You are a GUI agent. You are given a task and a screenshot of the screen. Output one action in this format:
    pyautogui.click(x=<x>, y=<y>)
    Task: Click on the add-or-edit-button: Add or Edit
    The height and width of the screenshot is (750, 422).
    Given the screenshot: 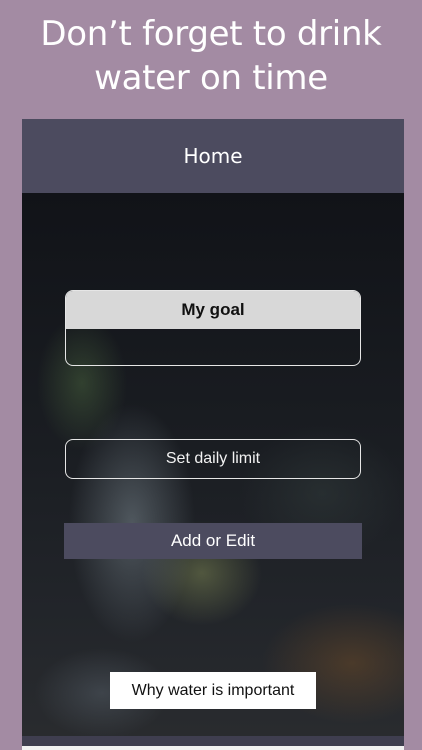 What is the action you would take?
    pyautogui.click(x=213, y=541)
    